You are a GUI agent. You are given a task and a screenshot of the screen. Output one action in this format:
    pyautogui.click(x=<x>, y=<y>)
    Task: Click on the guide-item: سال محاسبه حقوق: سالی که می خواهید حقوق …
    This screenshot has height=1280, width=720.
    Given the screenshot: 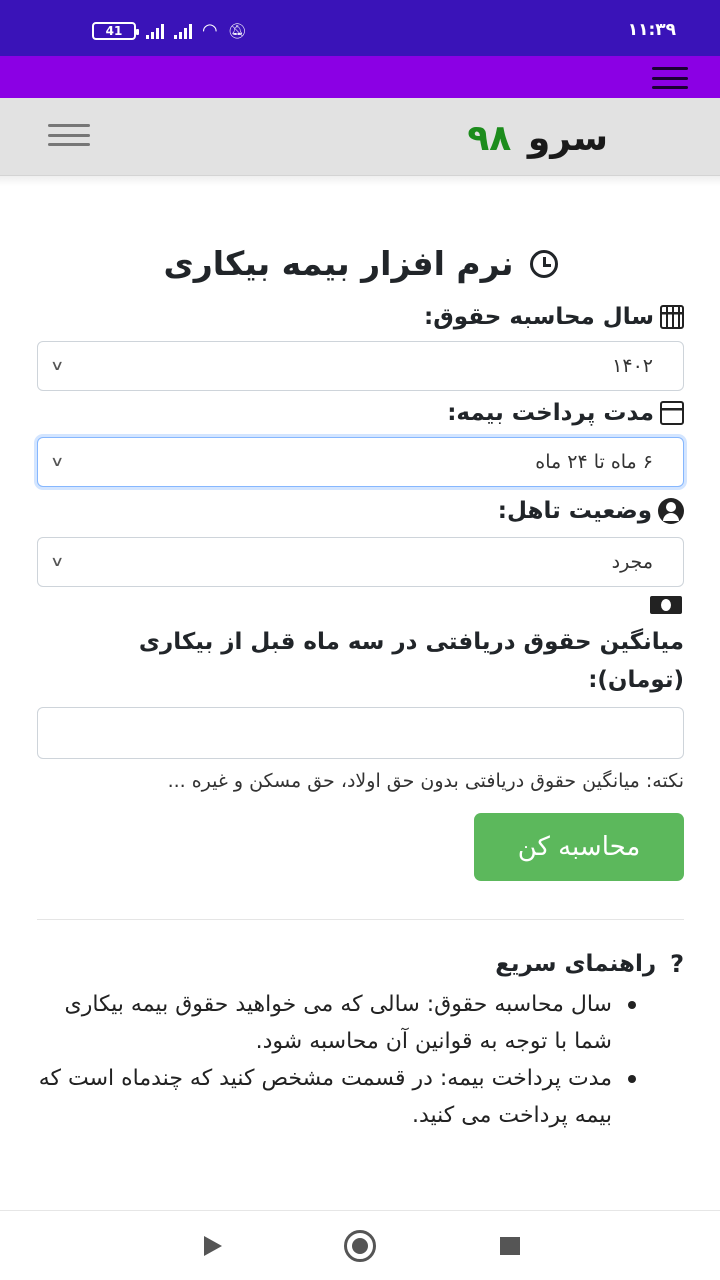 What is the action you would take?
    pyautogui.click(x=336, y=1023)
    